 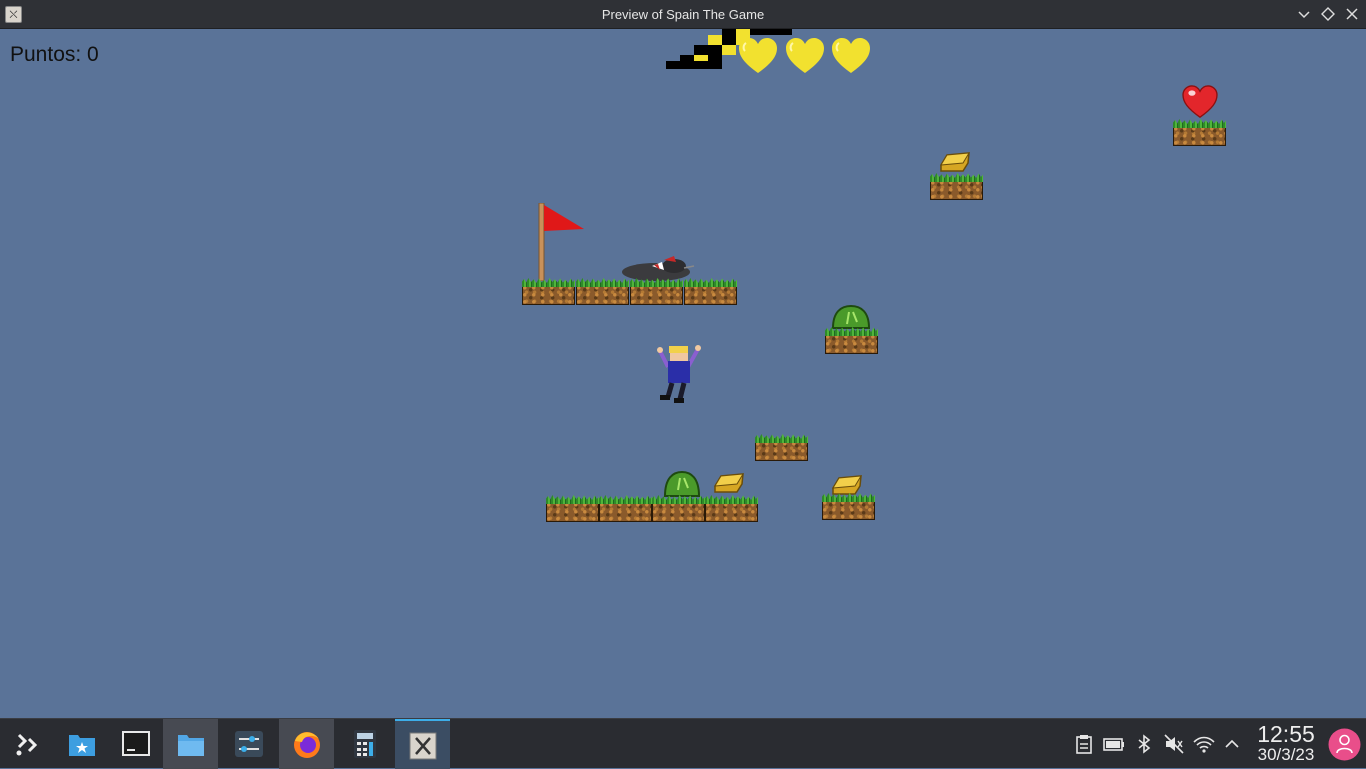 What do you see at coordinates (682, 483) in the screenshot?
I see `green-slime-icon` at bounding box center [682, 483].